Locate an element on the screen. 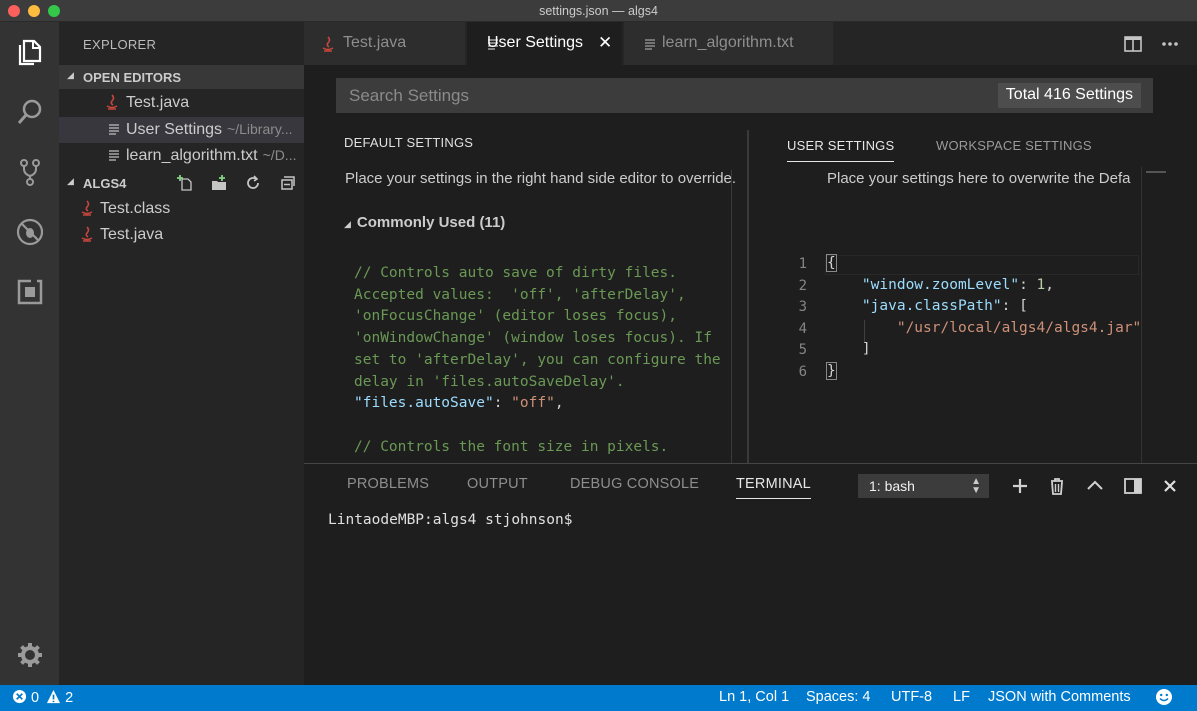  panel-layout-icon is located at coordinates (1133, 486).